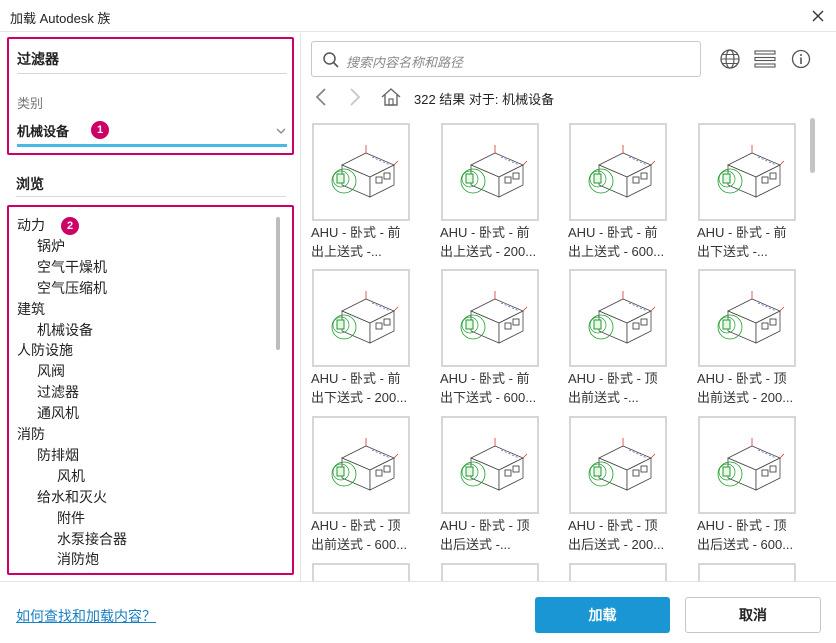 The height and width of the screenshot is (643, 836). I want to click on tree-item: 水泵接合器, so click(92, 539).